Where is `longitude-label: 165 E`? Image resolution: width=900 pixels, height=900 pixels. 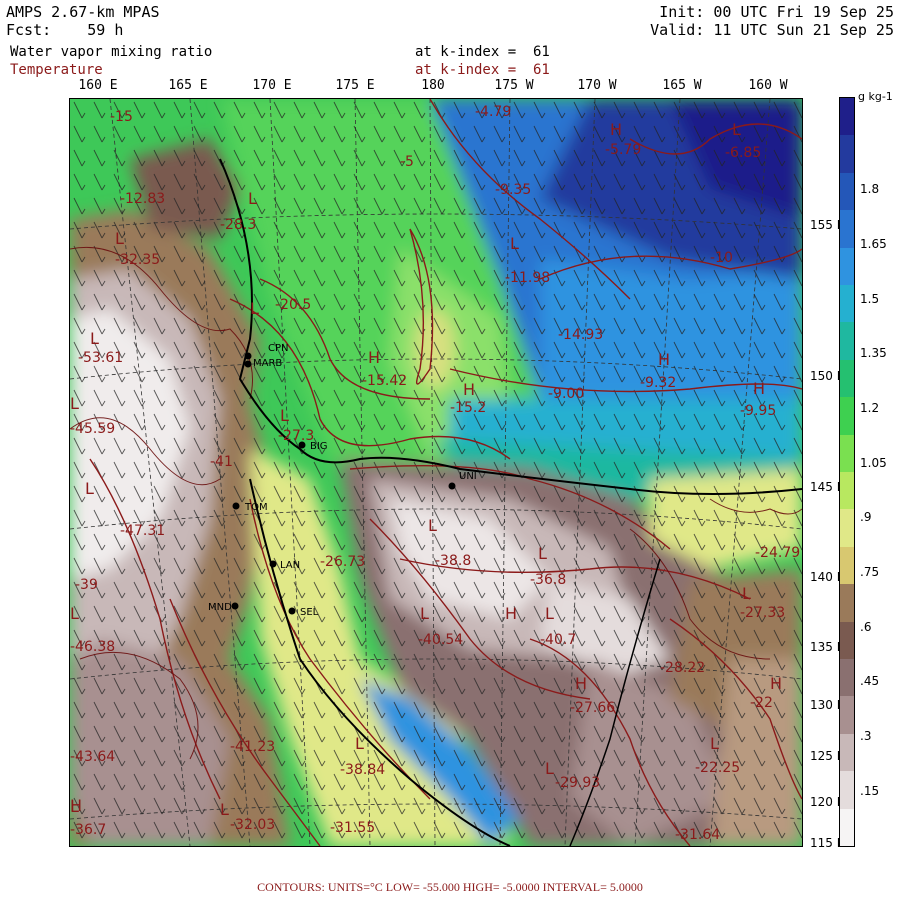
longitude-label: 165 E is located at coordinates (188, 85).